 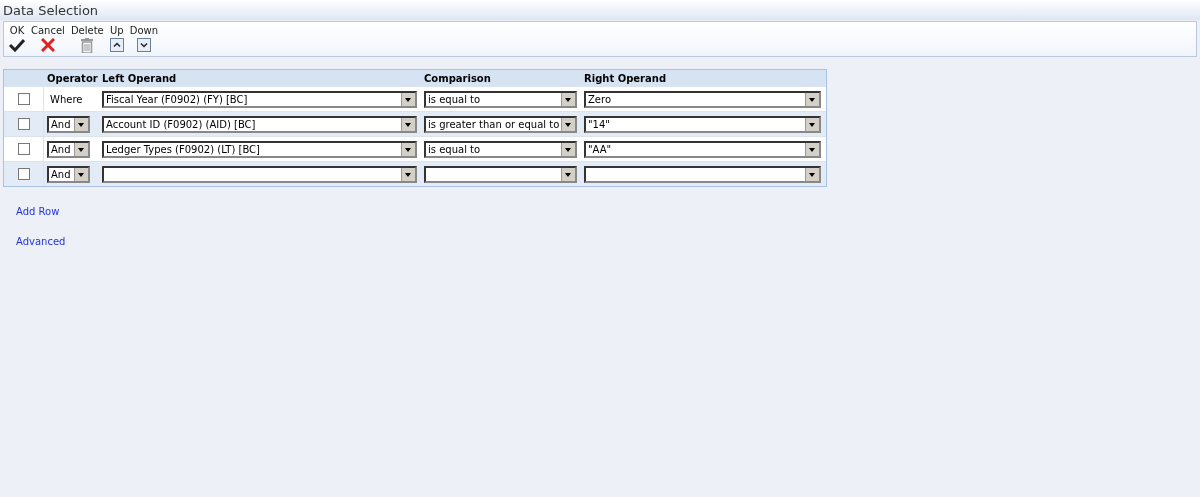 What do you see at coordinates (116, 38) in the screenshot?
I see `toolbar-button: Up` at bounding box center [116, 38].